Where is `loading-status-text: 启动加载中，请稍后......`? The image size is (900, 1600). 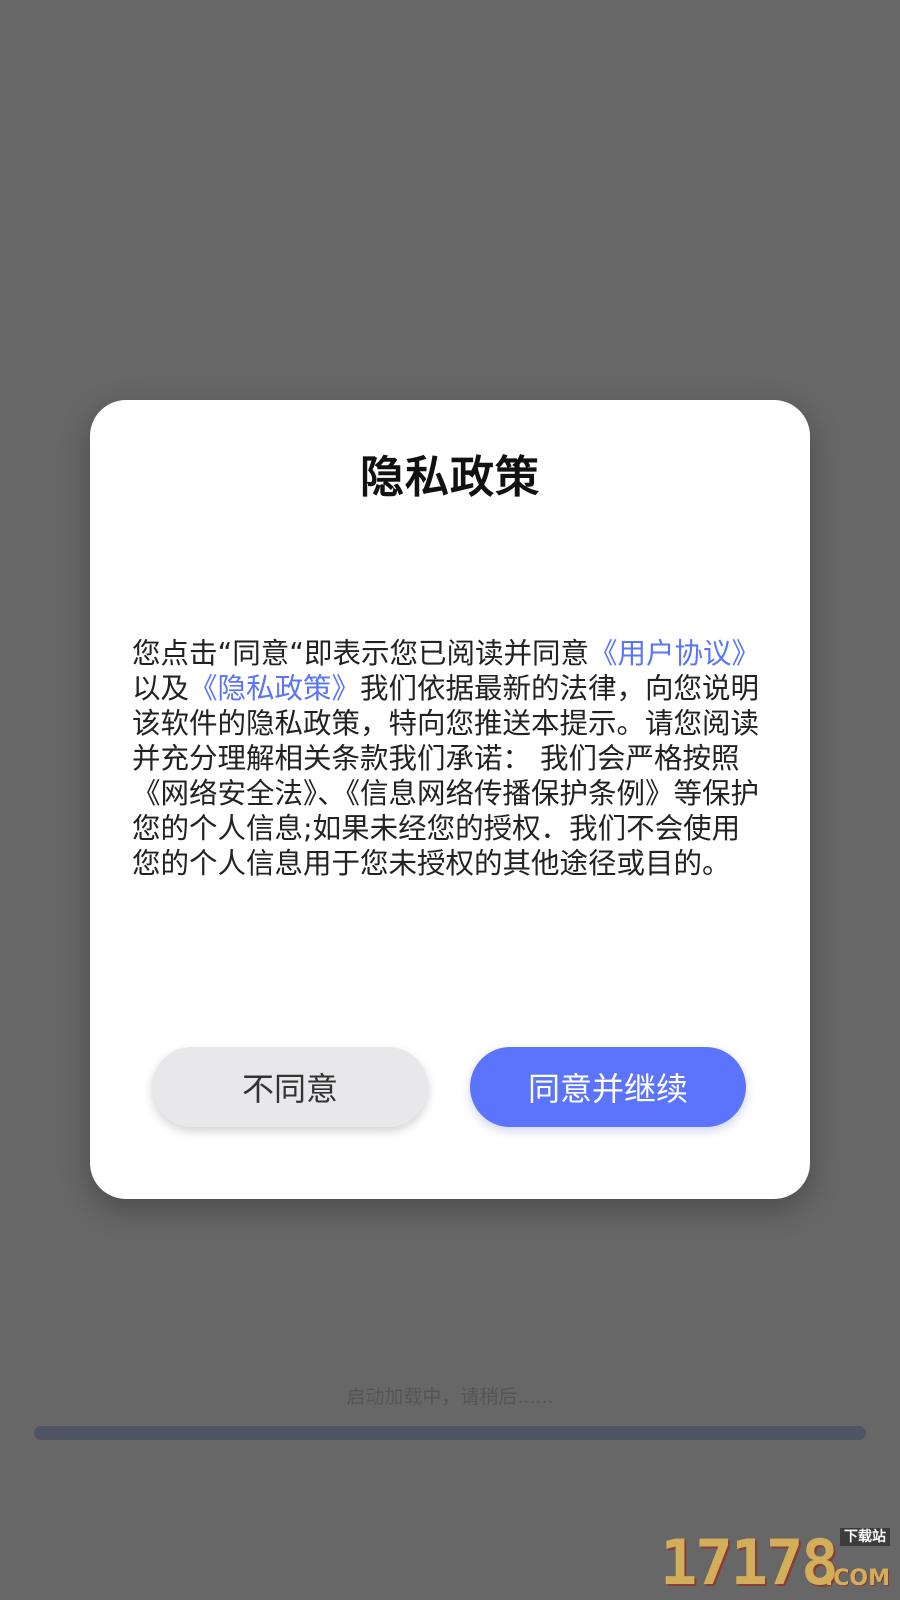 loading-status-text: 启动加载中，请稍后...... is located at coordinates (450, 1397).